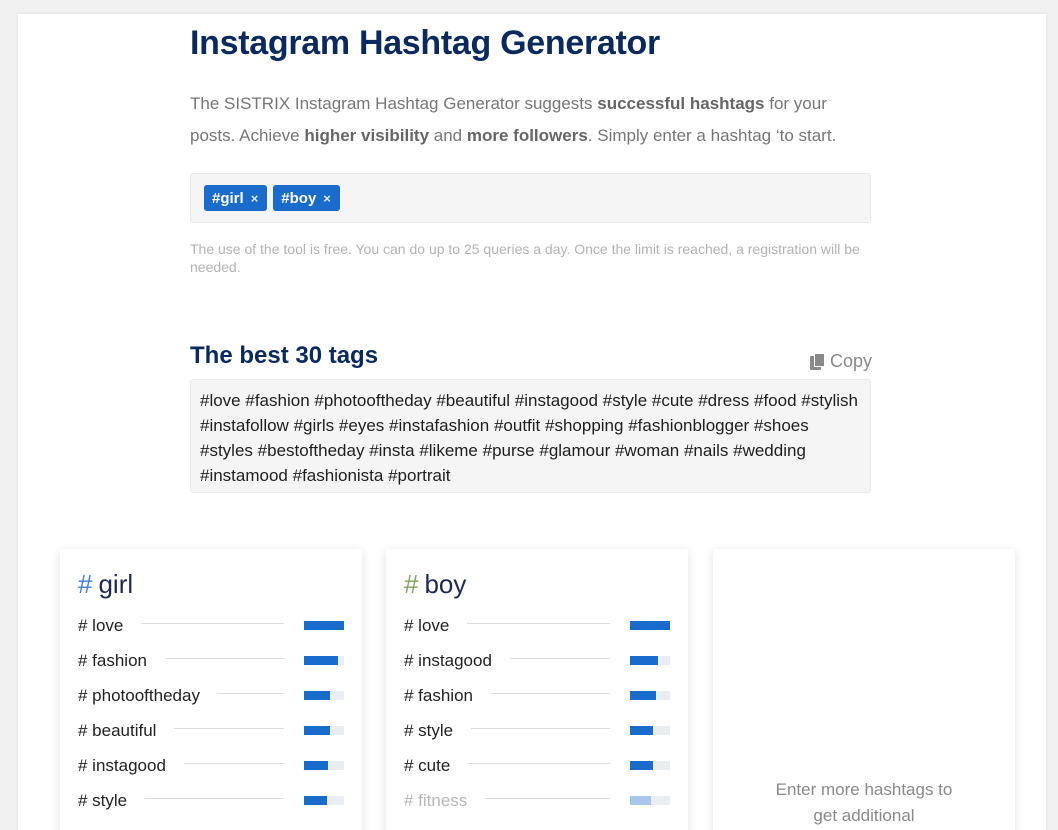  I want to click on best-tag: #fashion, so click(277, 400).